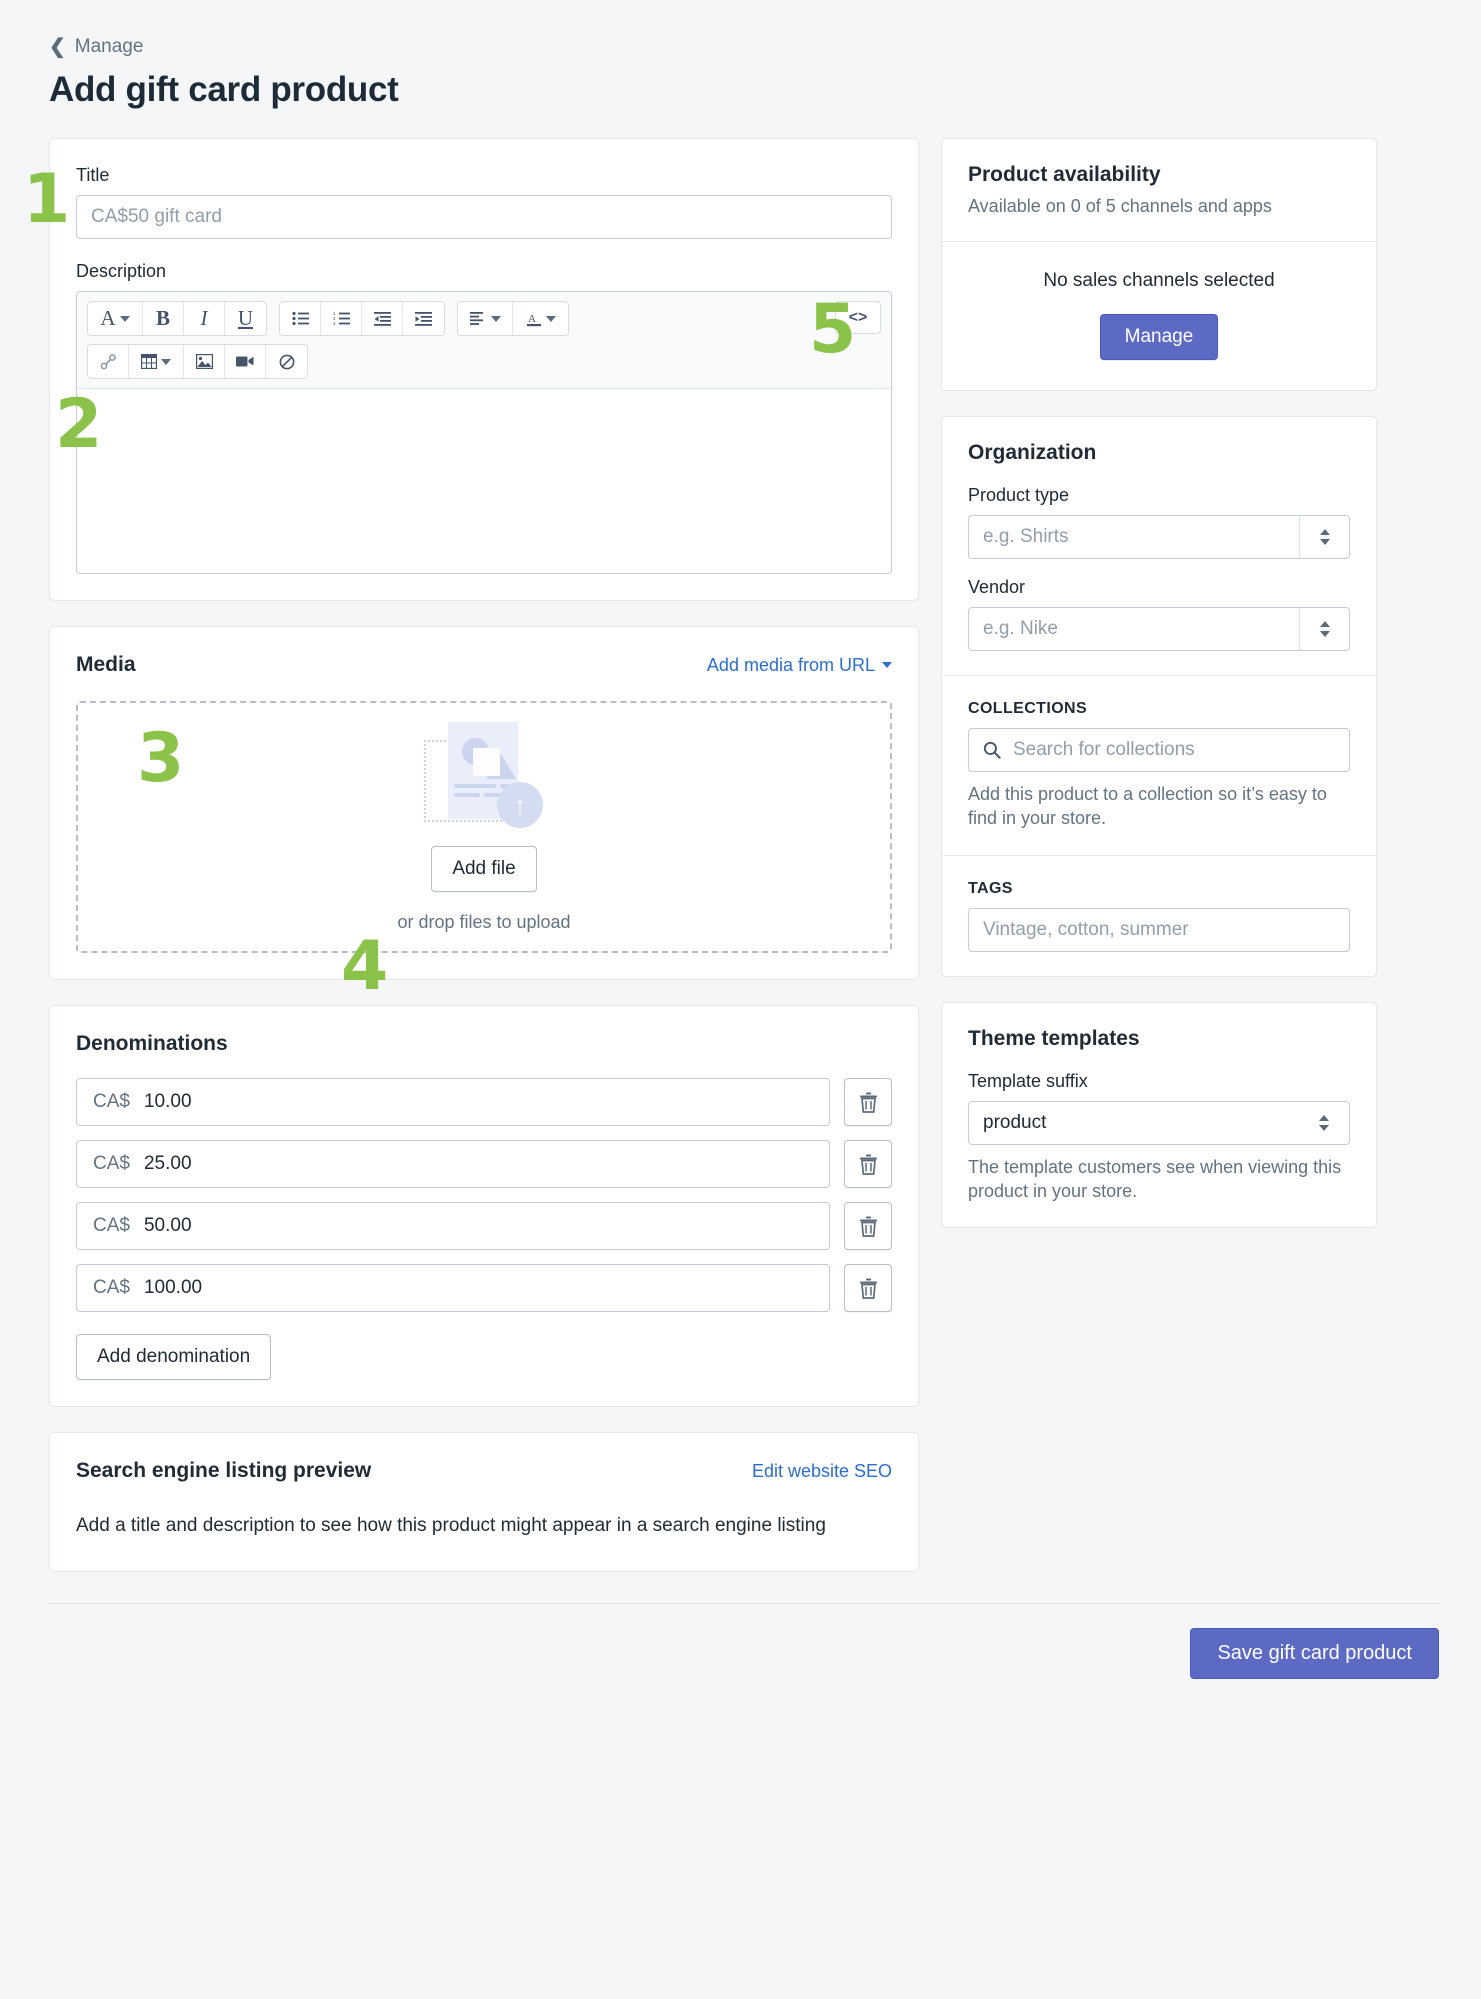 The height and width of the screenshot is (1999, 1481). What do you see at coordinates (1064, 174) in the screenshot?
I see `availability-title: Product availability` at bounding box center [1064, 174].